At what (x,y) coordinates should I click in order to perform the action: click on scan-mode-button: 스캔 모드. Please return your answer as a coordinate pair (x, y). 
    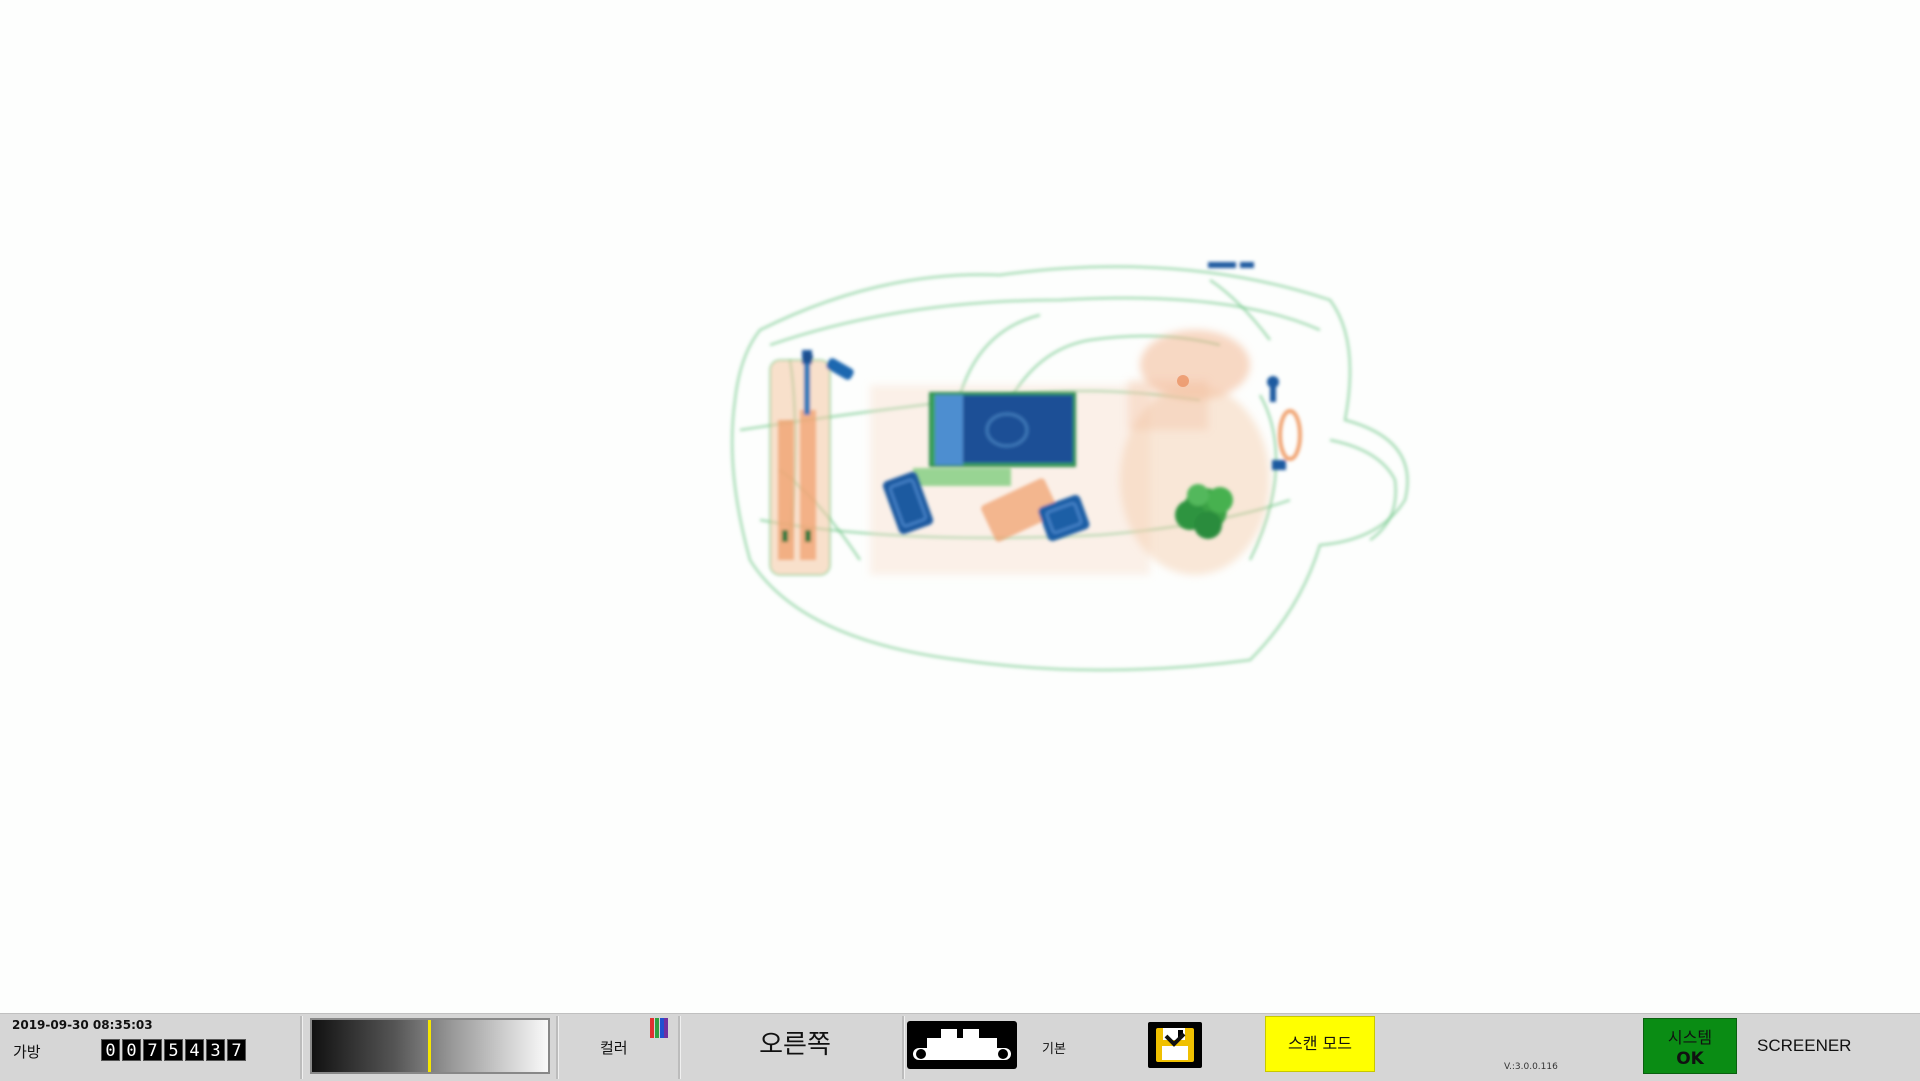
    Looking at the image, I should click on (1320, 1044).